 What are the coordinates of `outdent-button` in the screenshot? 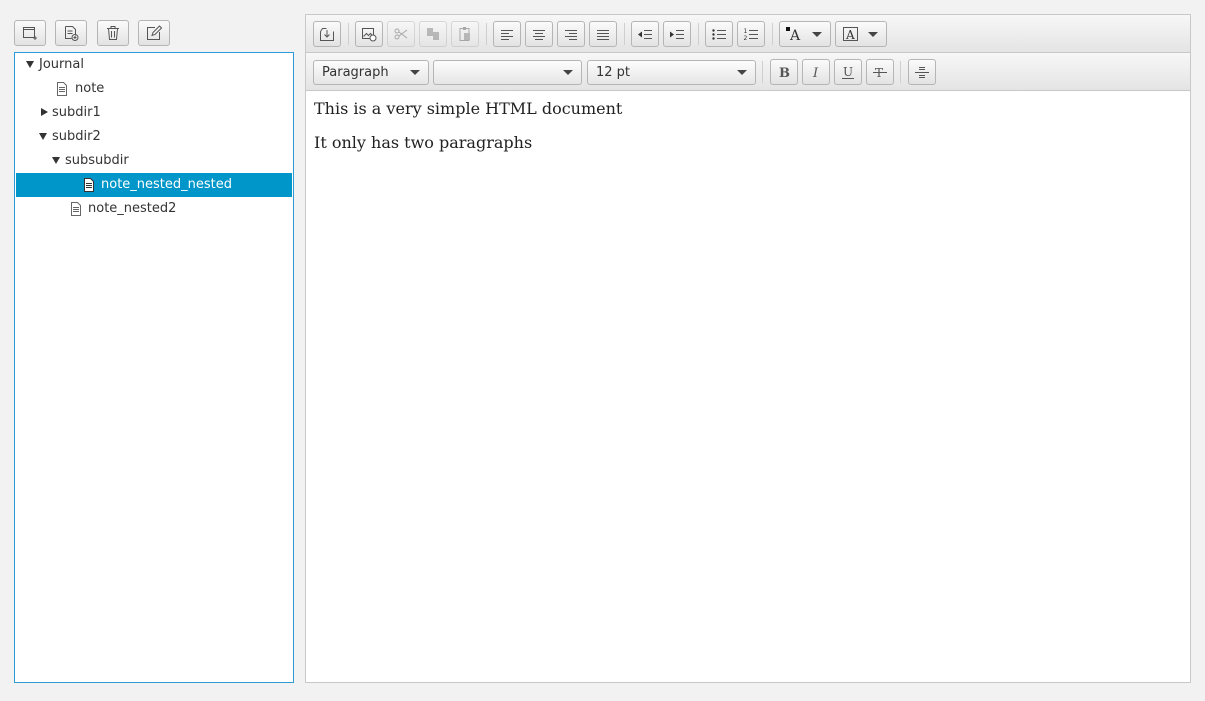 It's located at (645, 34).